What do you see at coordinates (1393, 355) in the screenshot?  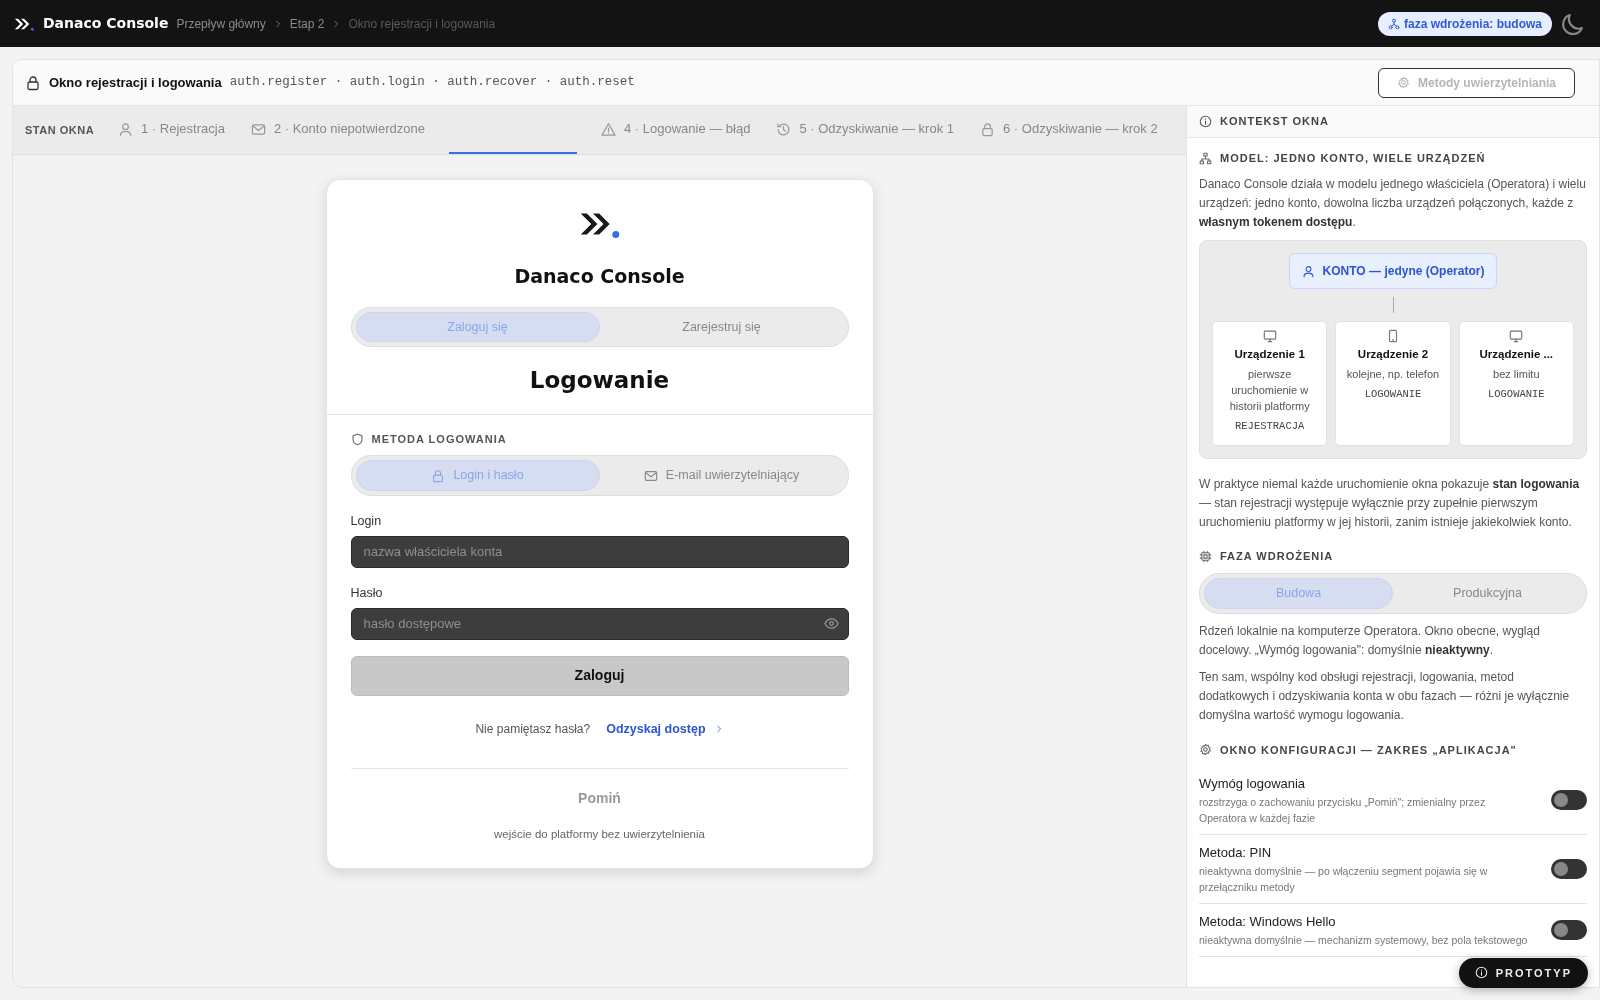 I see `device-name: Urządzenie 2` at bounding box center [1393, 355].